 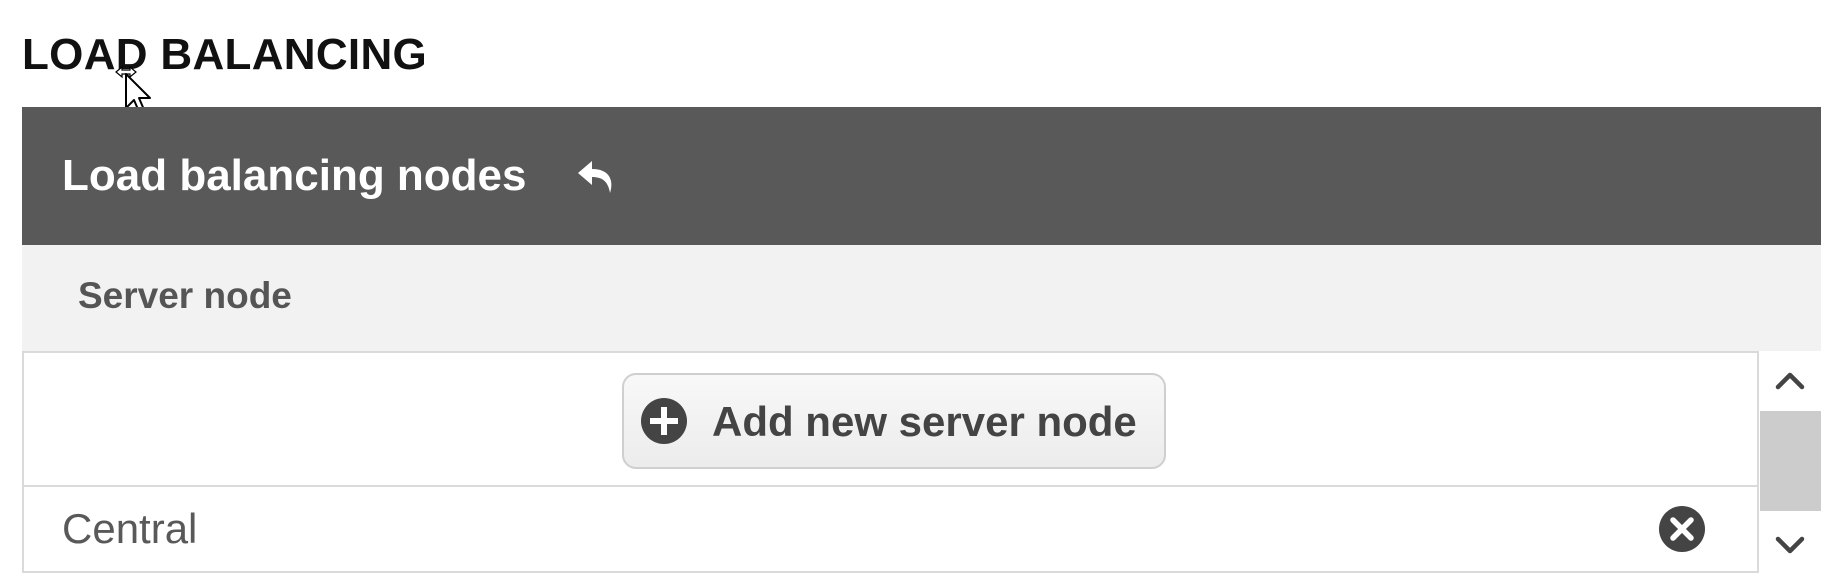 I want to click on column-header-server-node: Server node, so click(x=185, y=295).